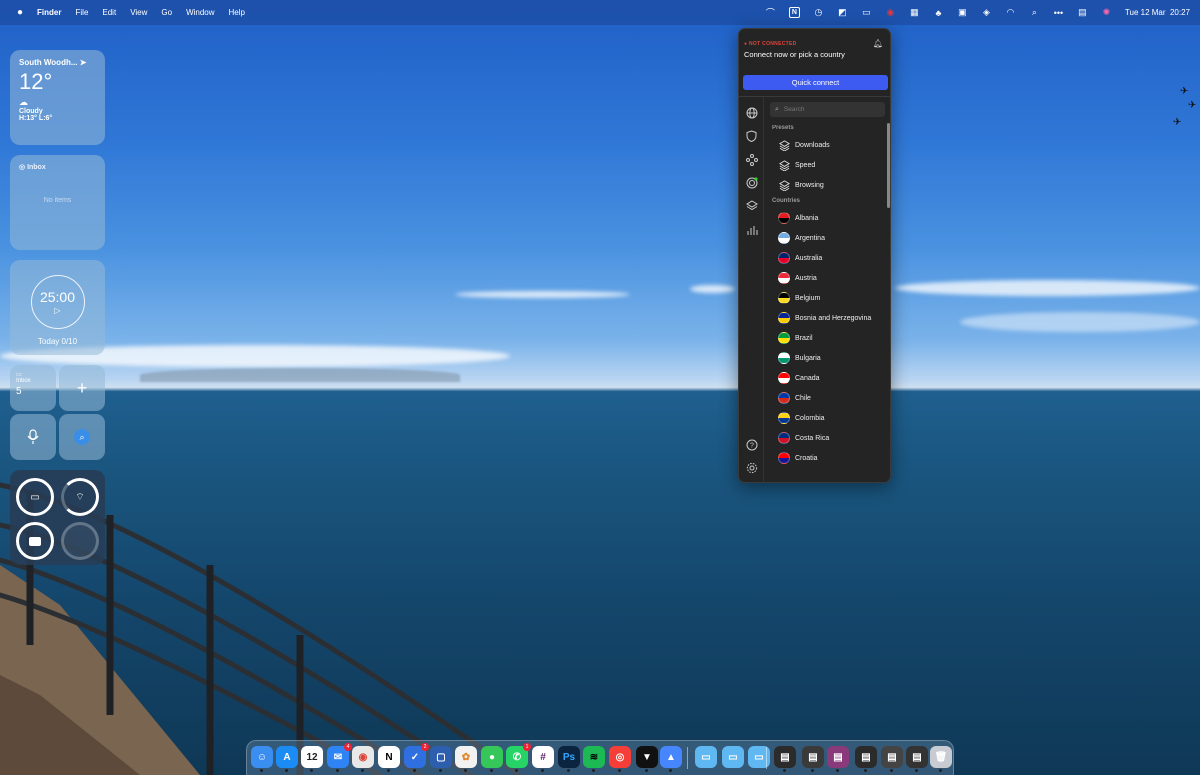 The image size is (1200, 775). What do you see at coordinates (825, 438) in the screenshot?
I see `country-item: Costa Rica` at bounding box center [825, 438].